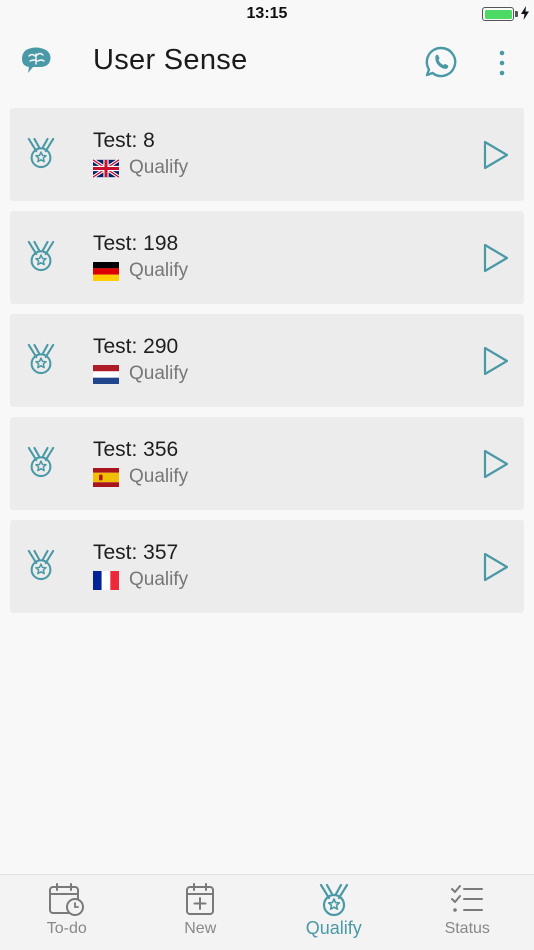  I want to click on status-bar: 13:15, so click(267, 14).